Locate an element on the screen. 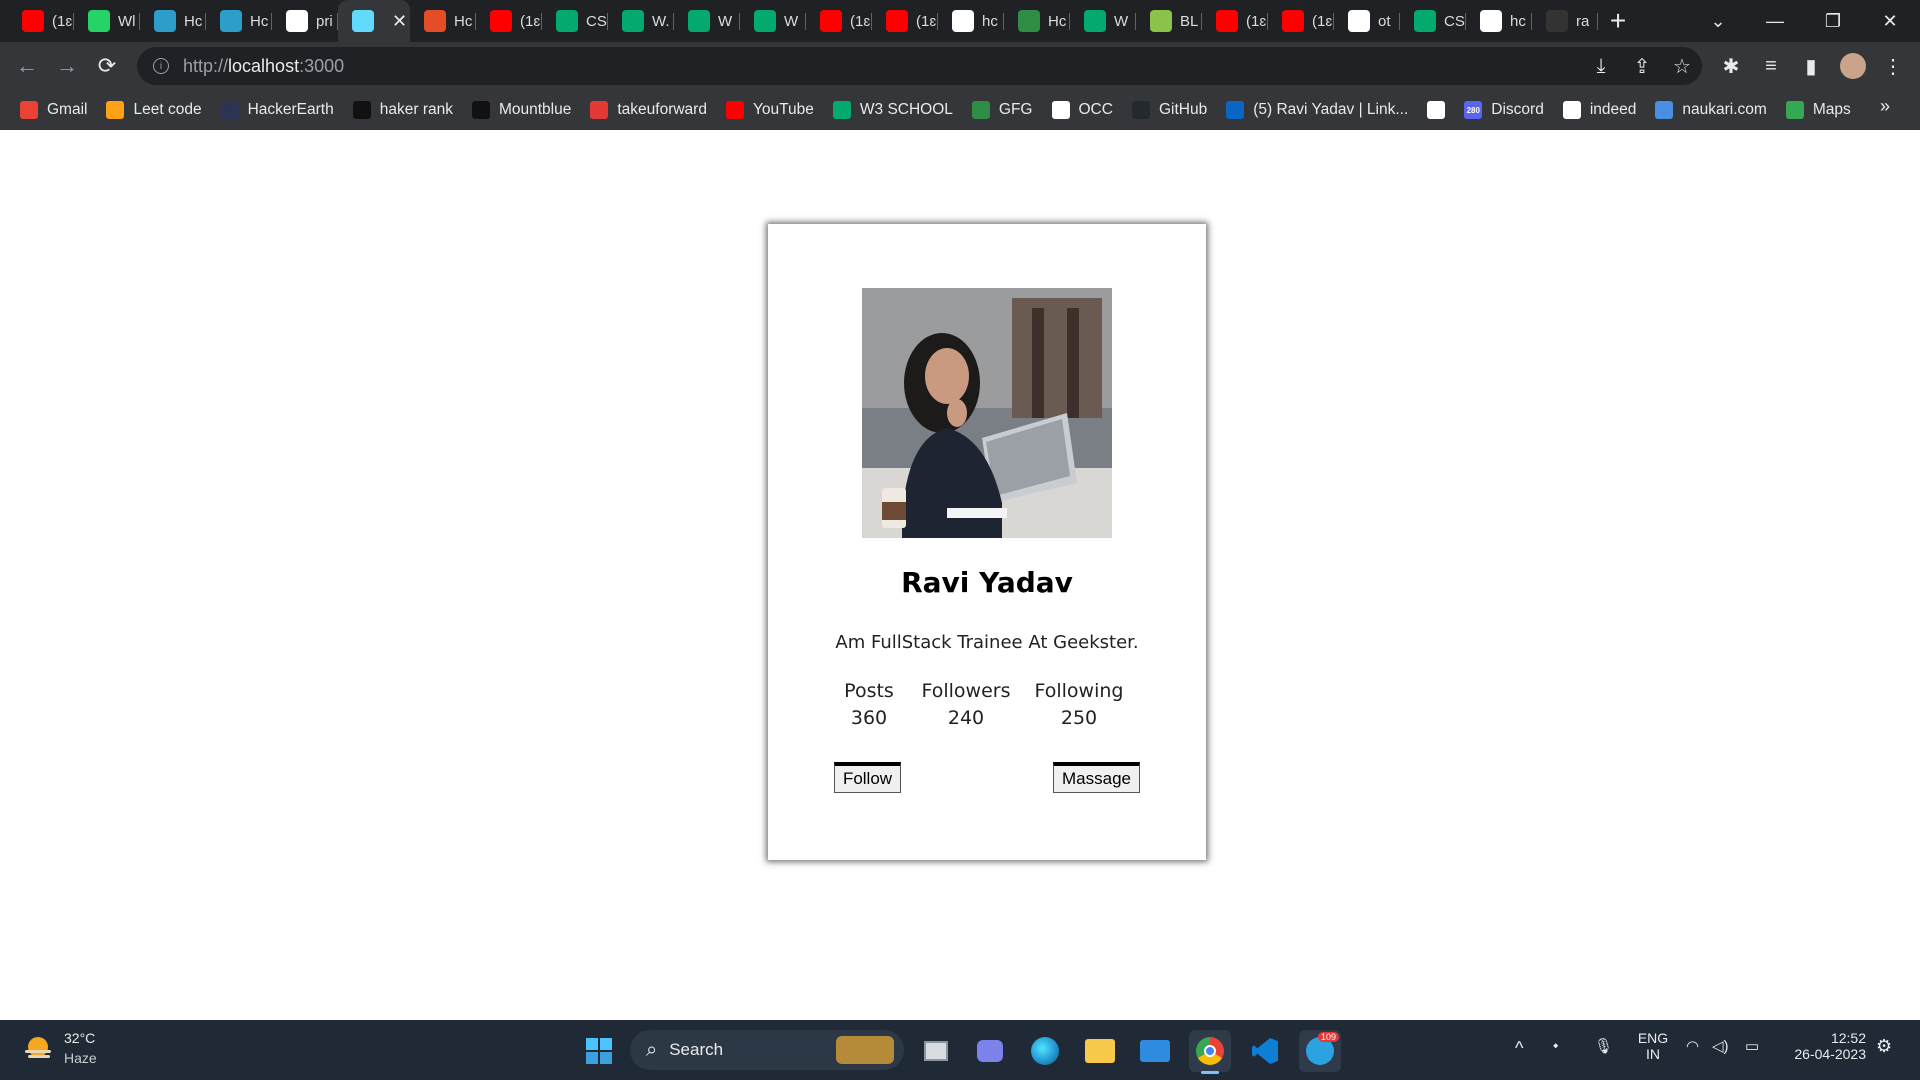 The image size is (1920, 1080). tab-title: (1ɛ is located at coordinates (62, 21).